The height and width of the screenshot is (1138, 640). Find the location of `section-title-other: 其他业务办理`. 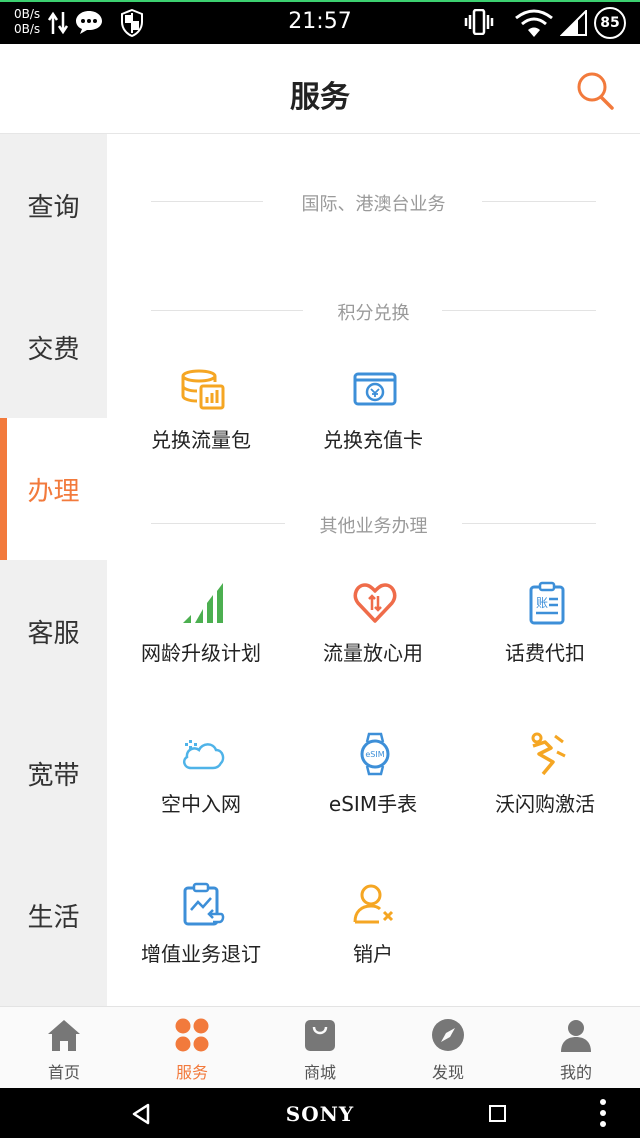

section-title-other: 其他业务办理 is located at coordinates (373, 526).